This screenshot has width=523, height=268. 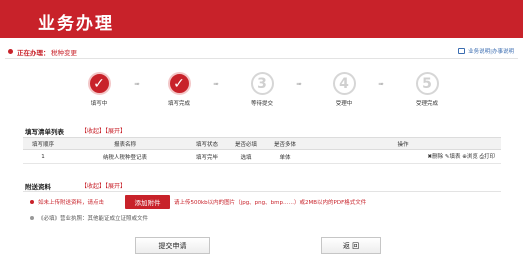 I want to click on status-value: 税种变更, so click(x=64, y=53).